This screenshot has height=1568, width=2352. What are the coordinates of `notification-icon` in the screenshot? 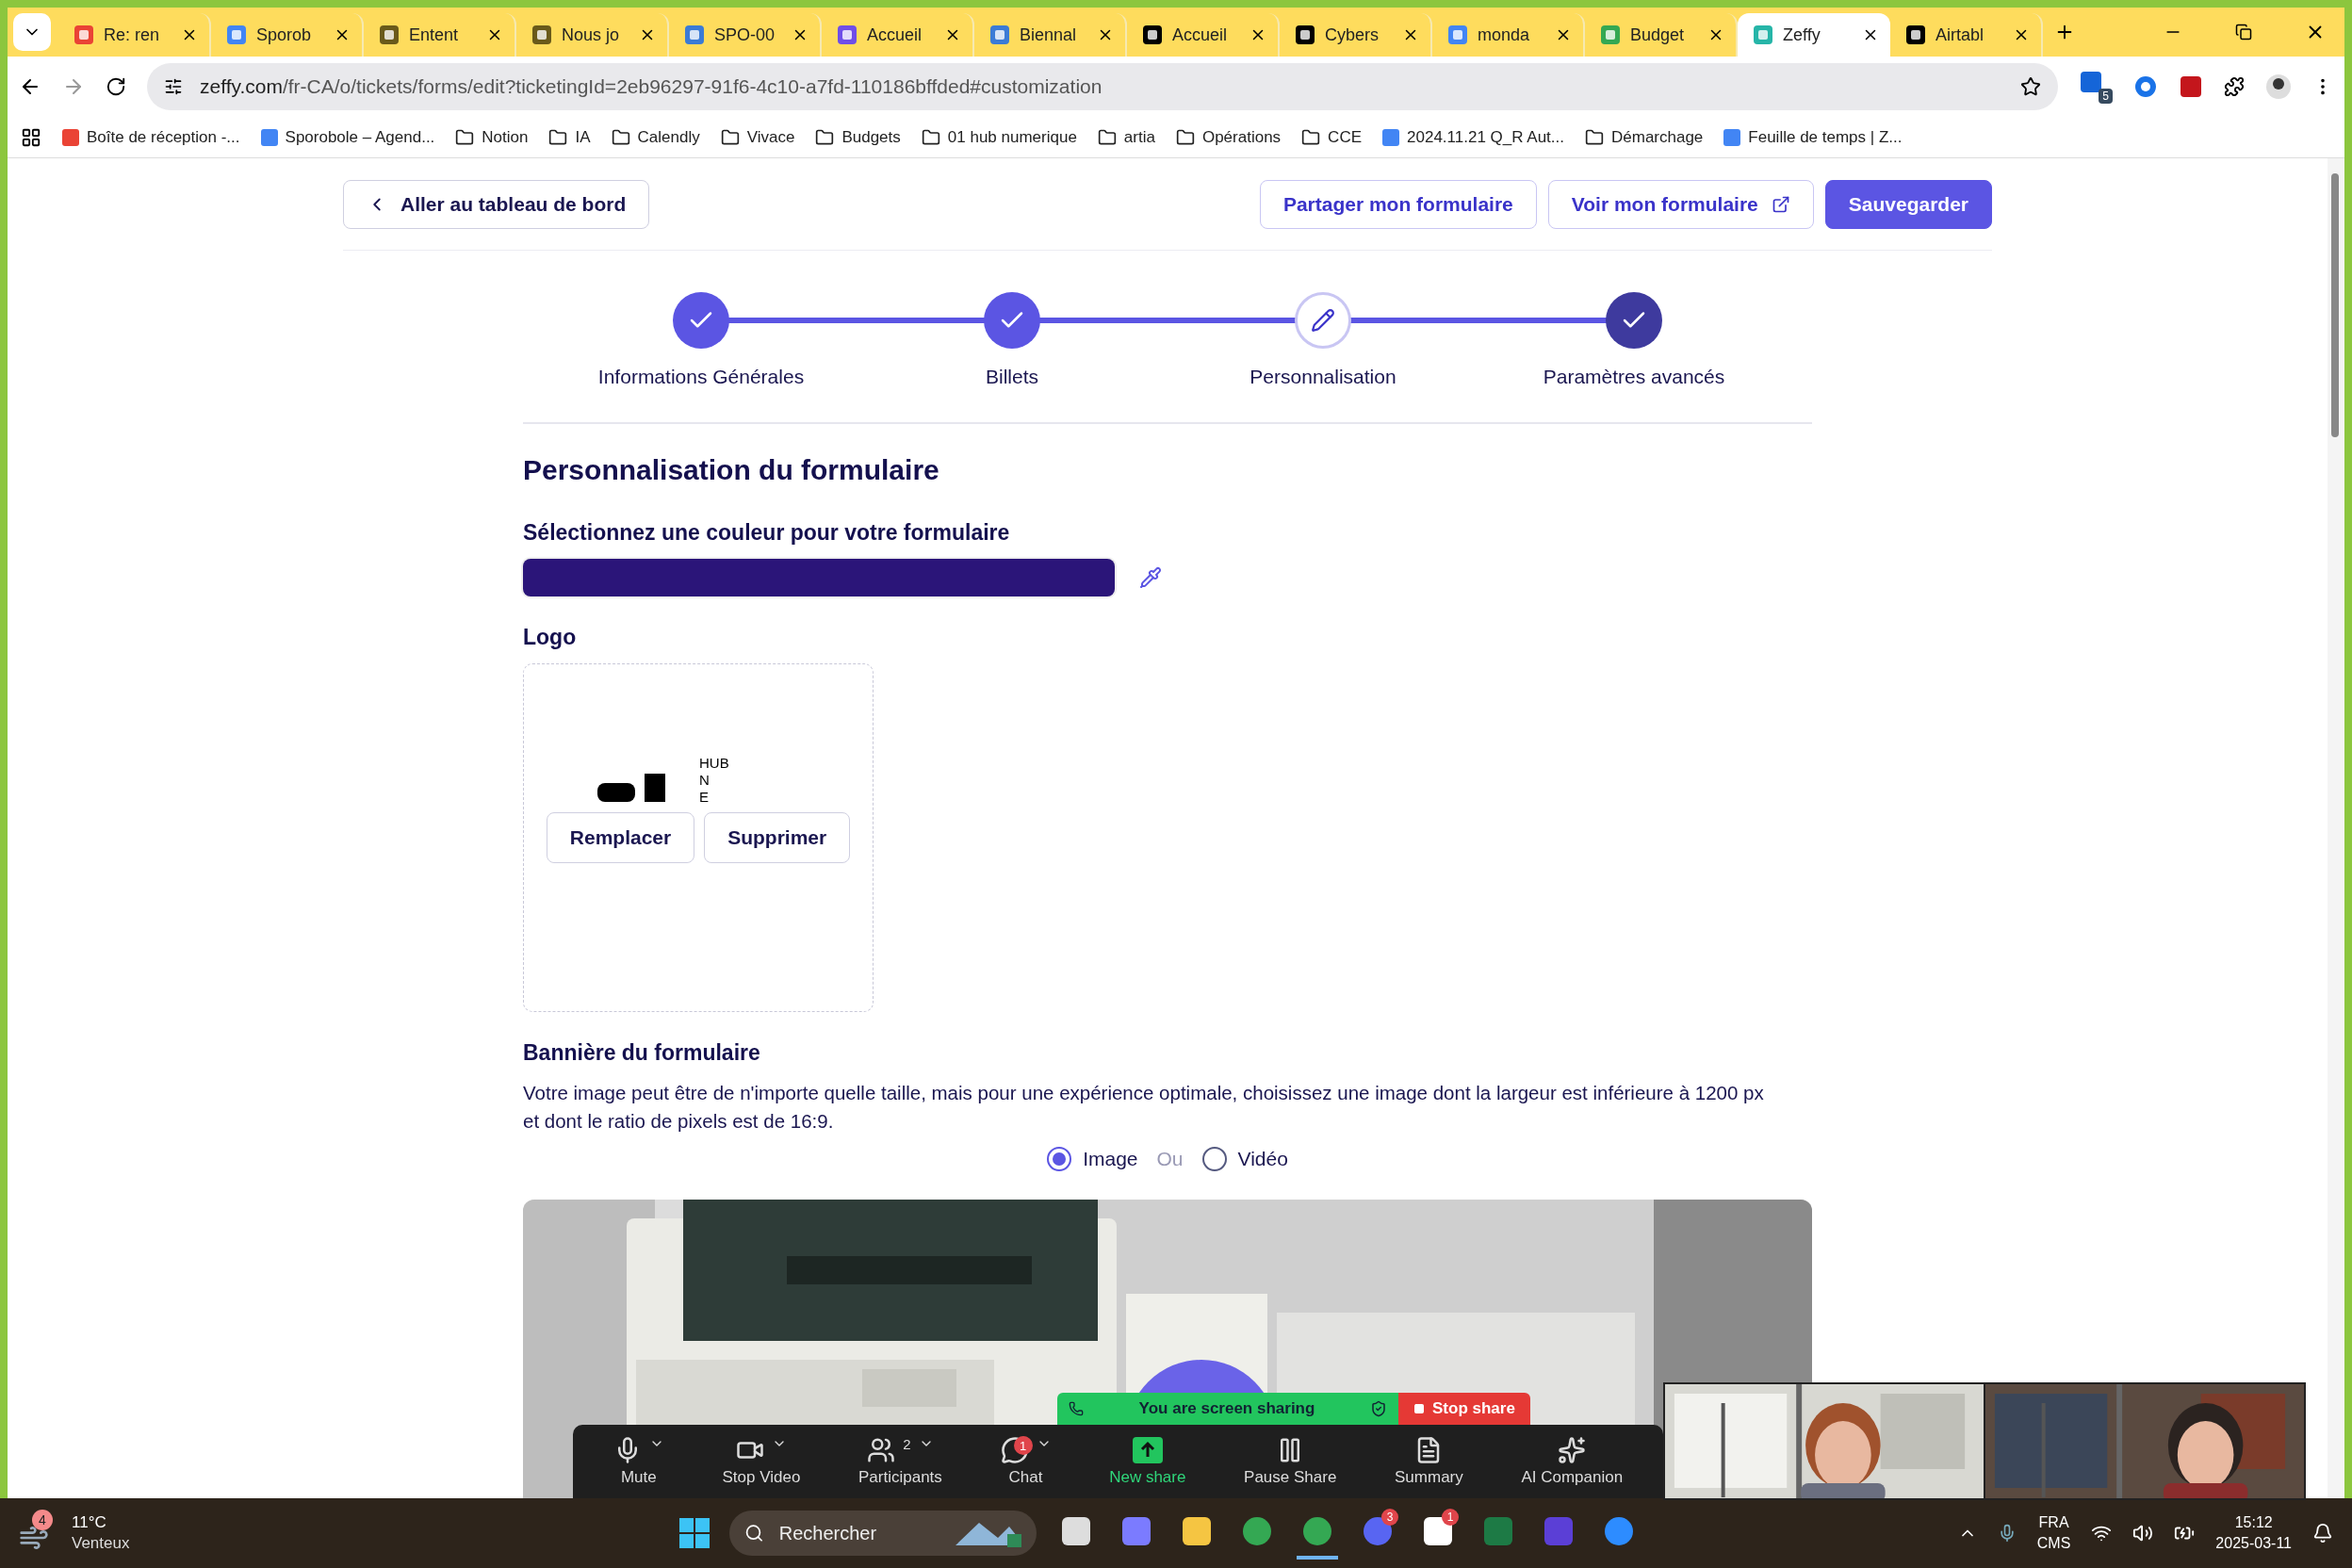 It's located at (2323, 1533).